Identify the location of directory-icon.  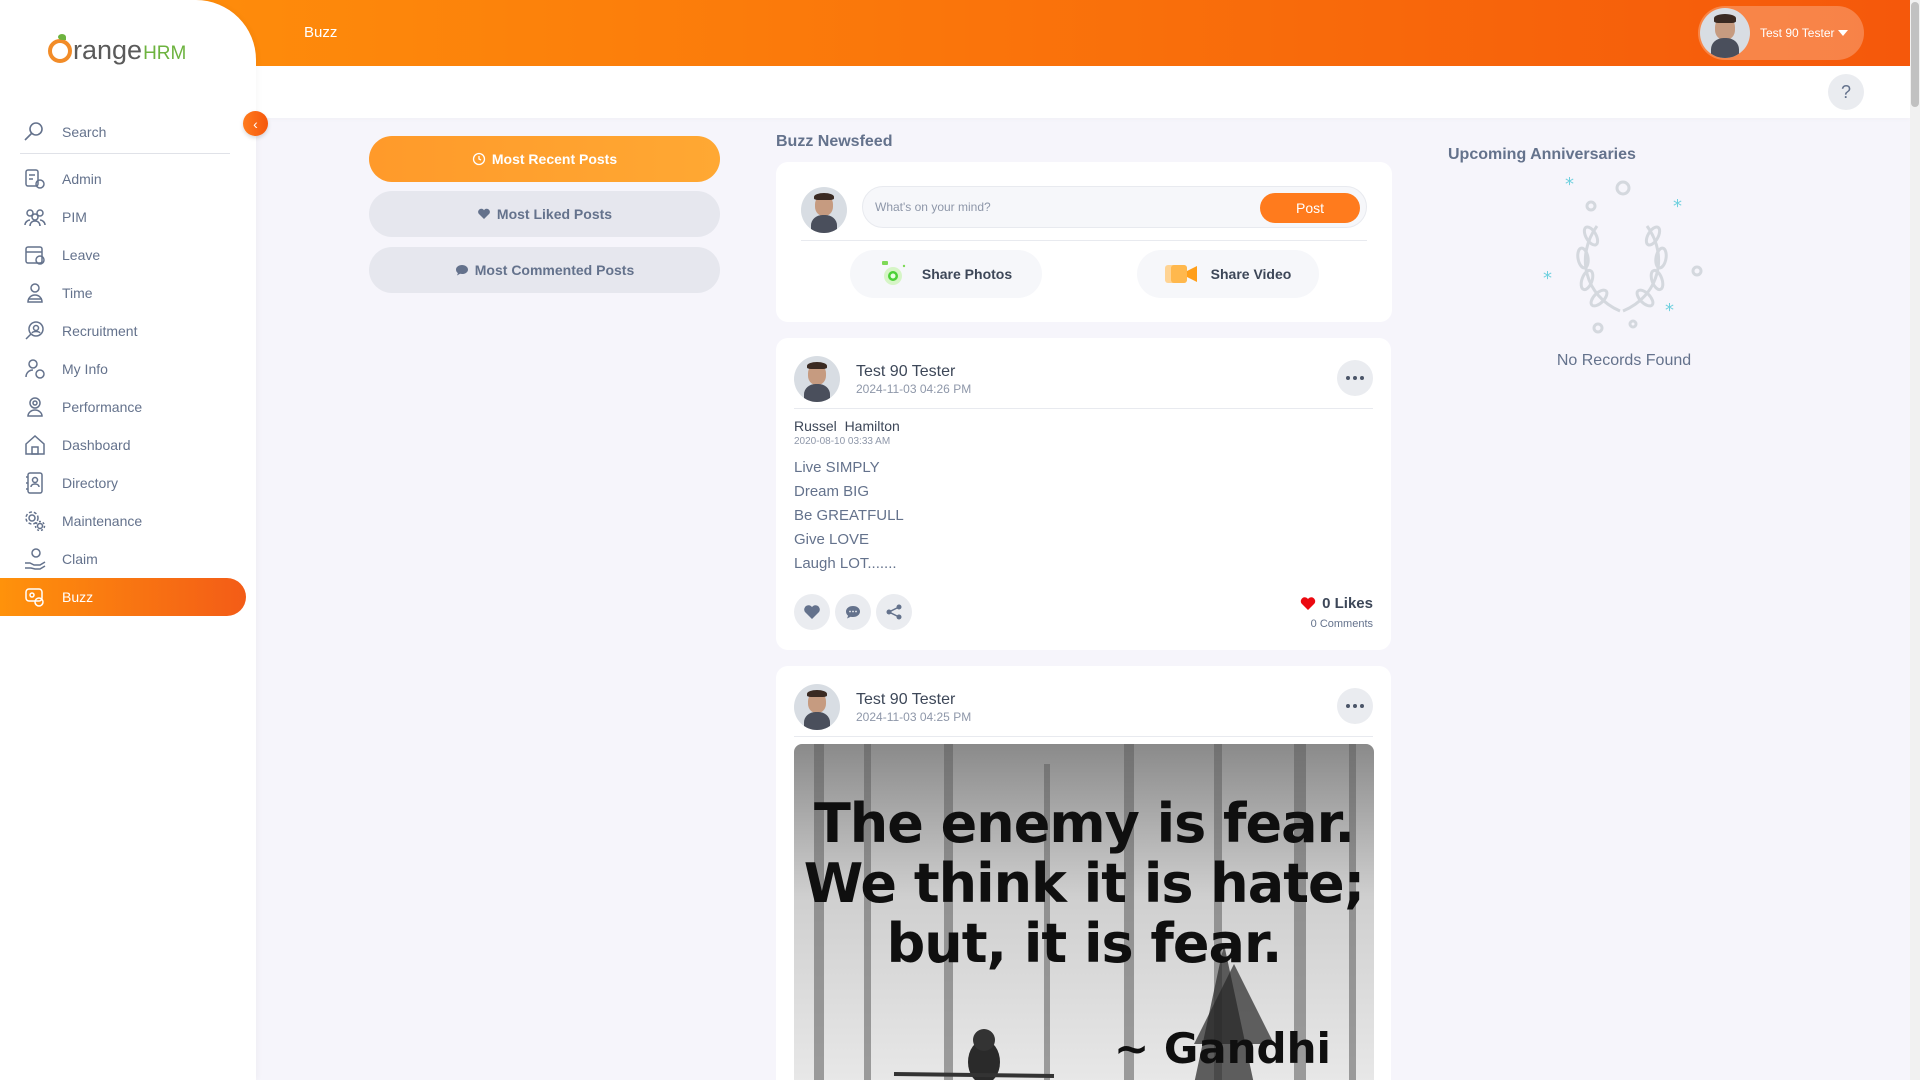
(35, 483).